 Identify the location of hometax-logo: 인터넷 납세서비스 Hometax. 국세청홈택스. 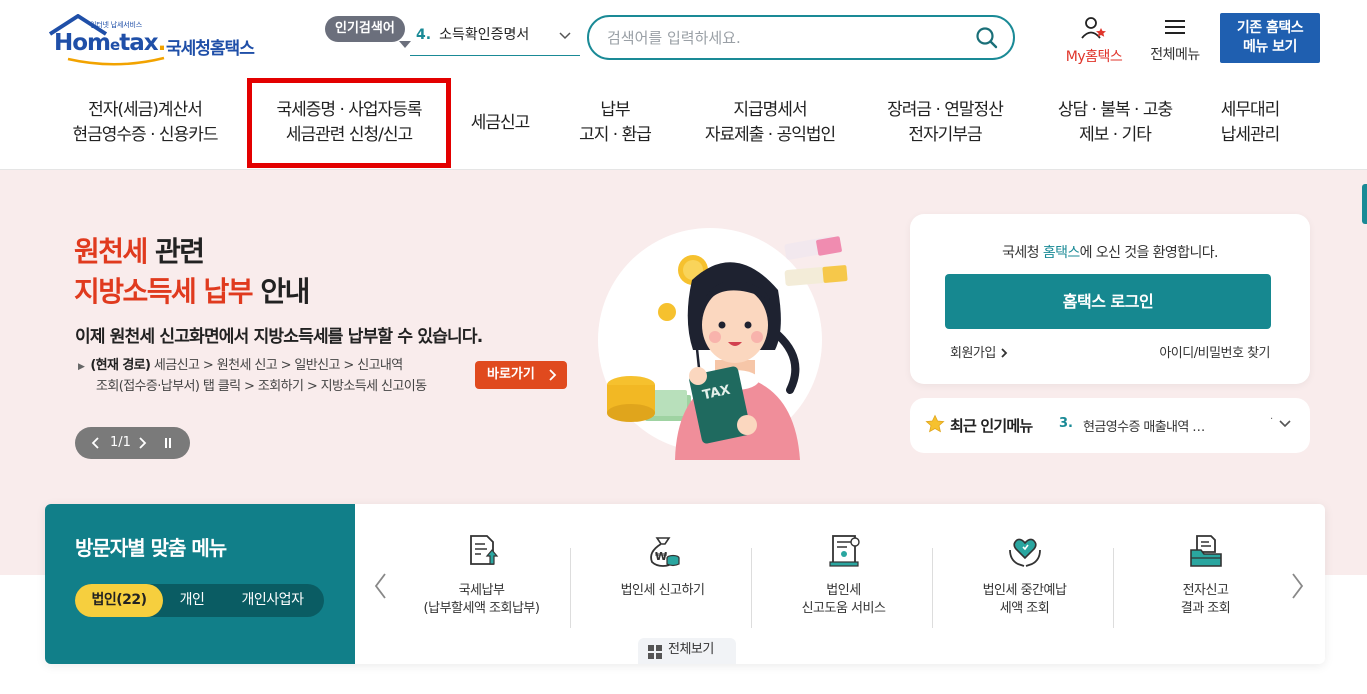
(158, 40).